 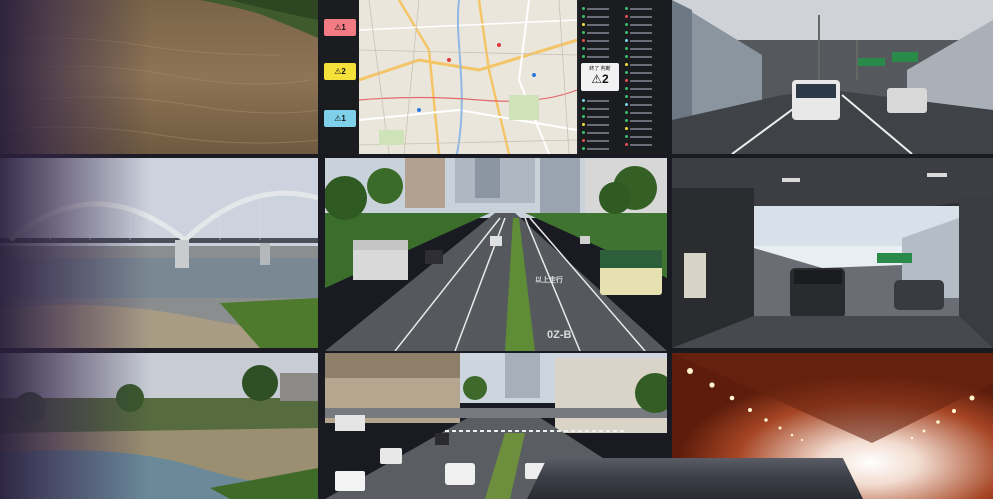 I want to click on map-graphic, so click(x=468, y=77).